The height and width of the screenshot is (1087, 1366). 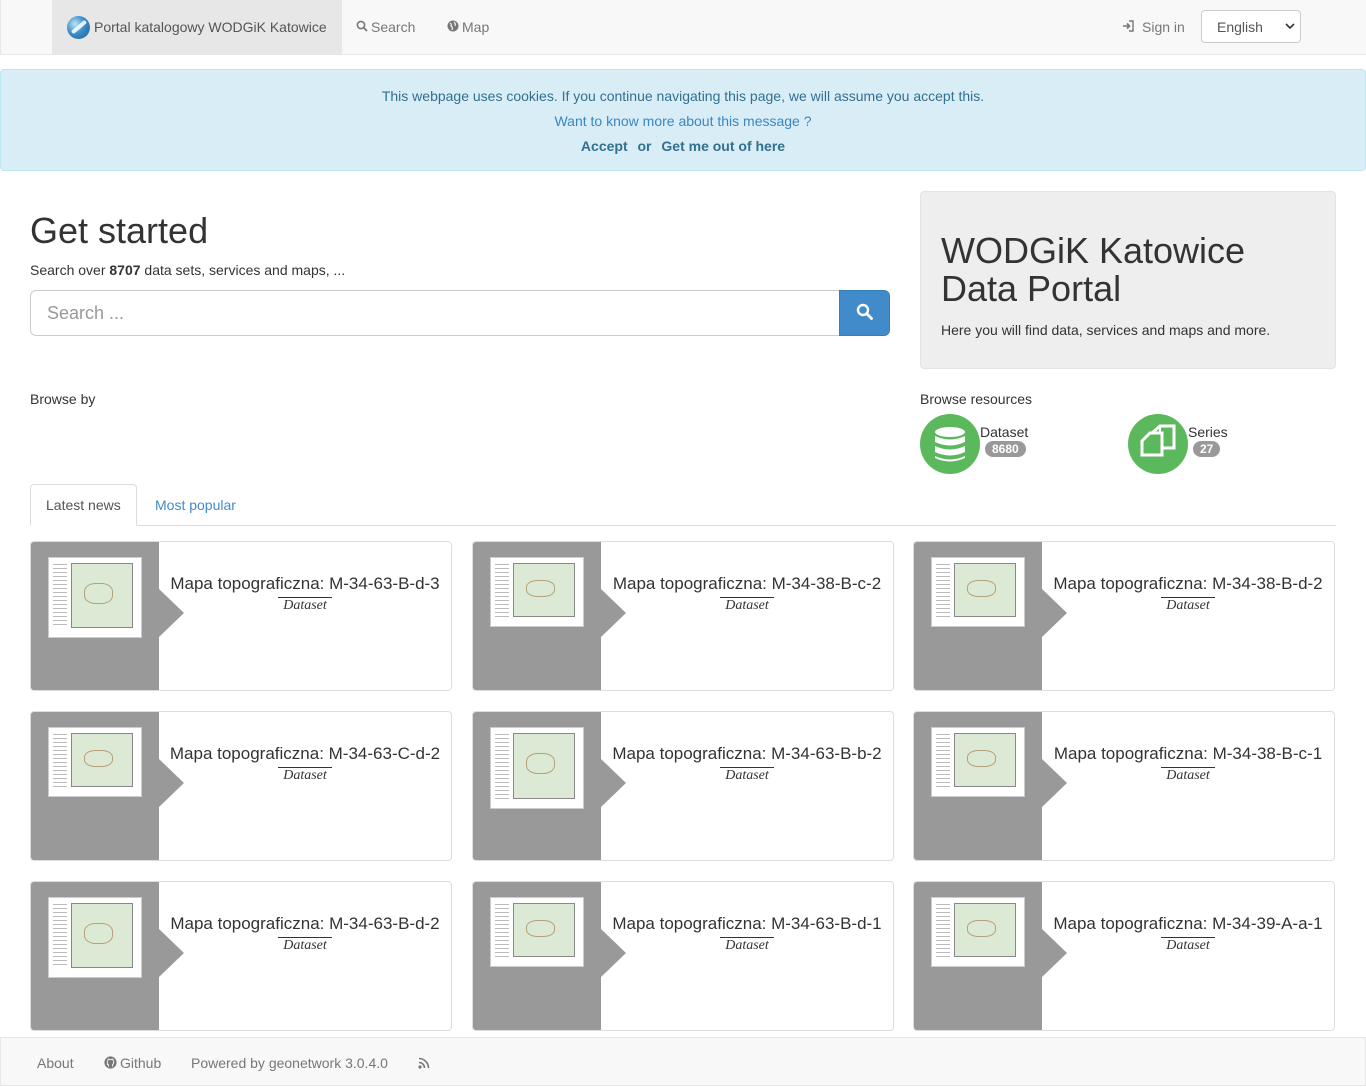 What do you see at coordinates (1188, 924) in the screenshot?
I see `card-title: Mapa topograficzna: M-34-39-A-a-1` at bounding box center [1188, 924].